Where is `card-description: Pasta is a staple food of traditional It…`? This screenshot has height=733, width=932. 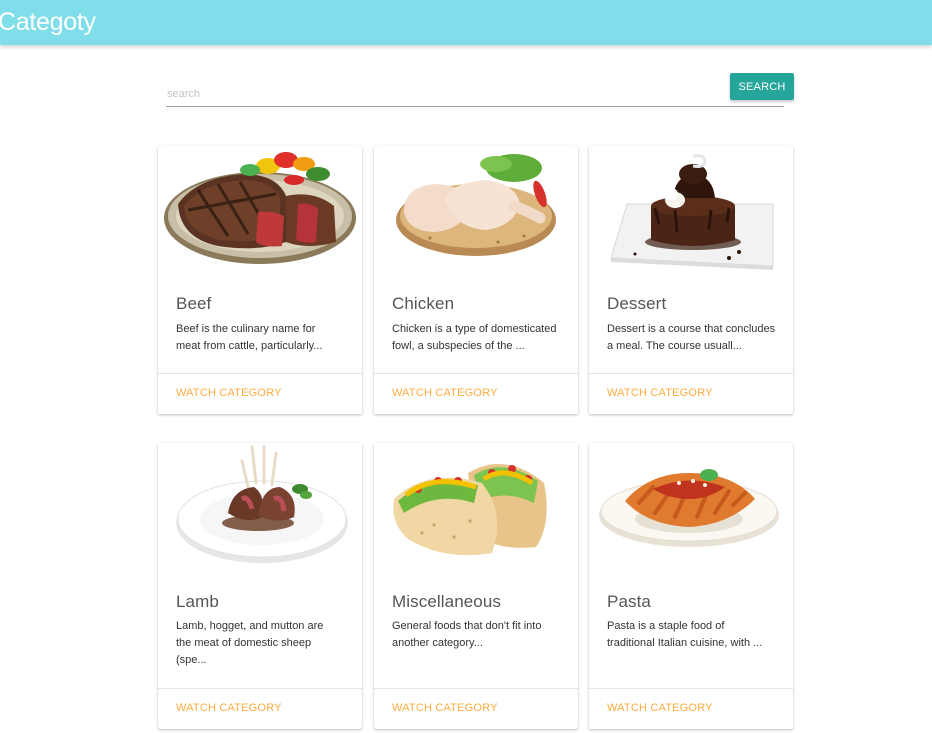
card-description: Pasta is a staple food of traditional It… is located at coordinates (685, 634).